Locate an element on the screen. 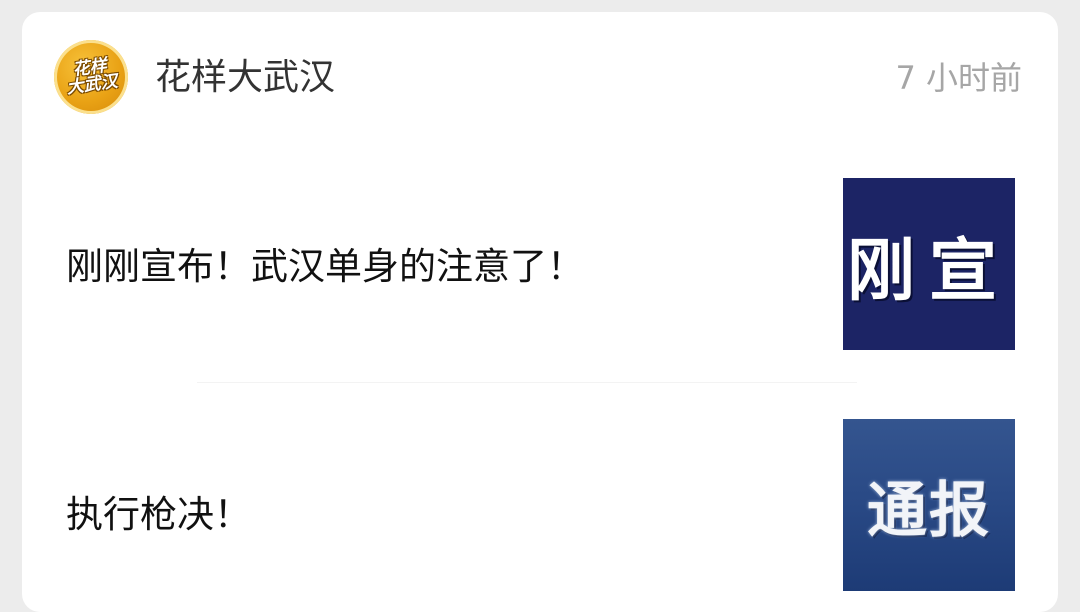 This screenshot has height=612, width=1080. divider is located at coordinates (527, 382).